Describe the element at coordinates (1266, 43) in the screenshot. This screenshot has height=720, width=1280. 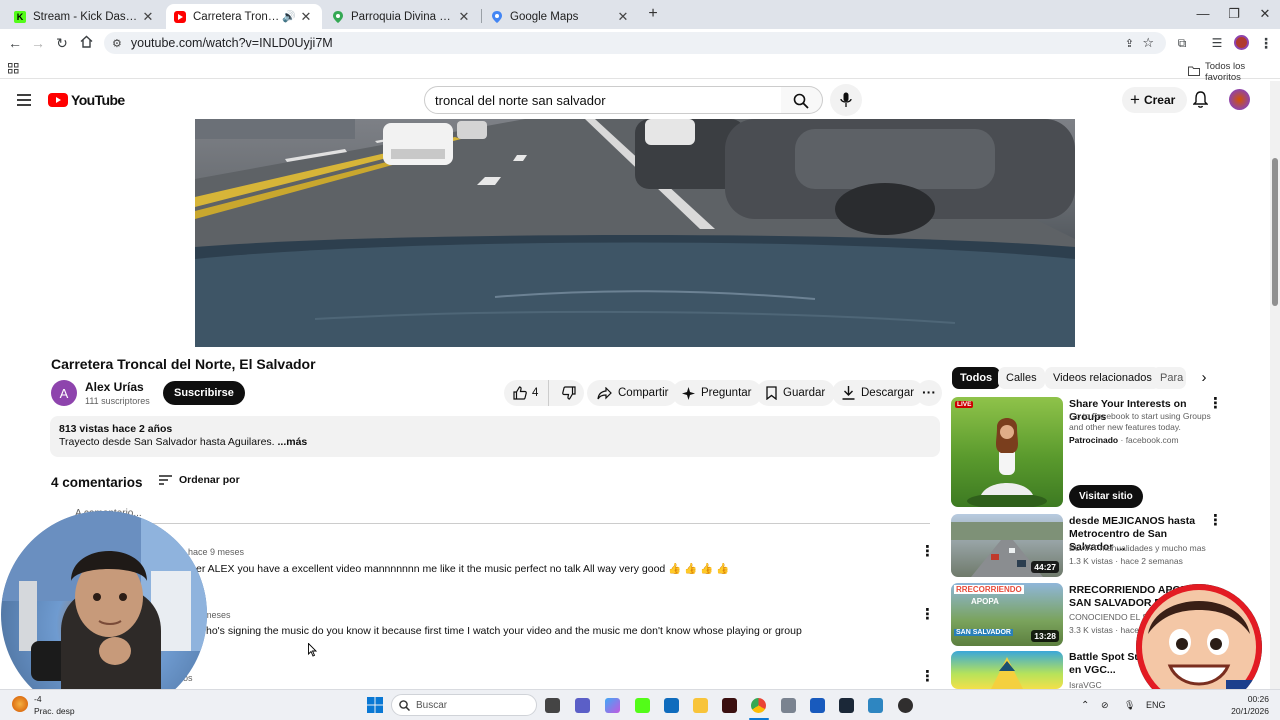
I see `browser-menu-icon: ⋮` at that location.